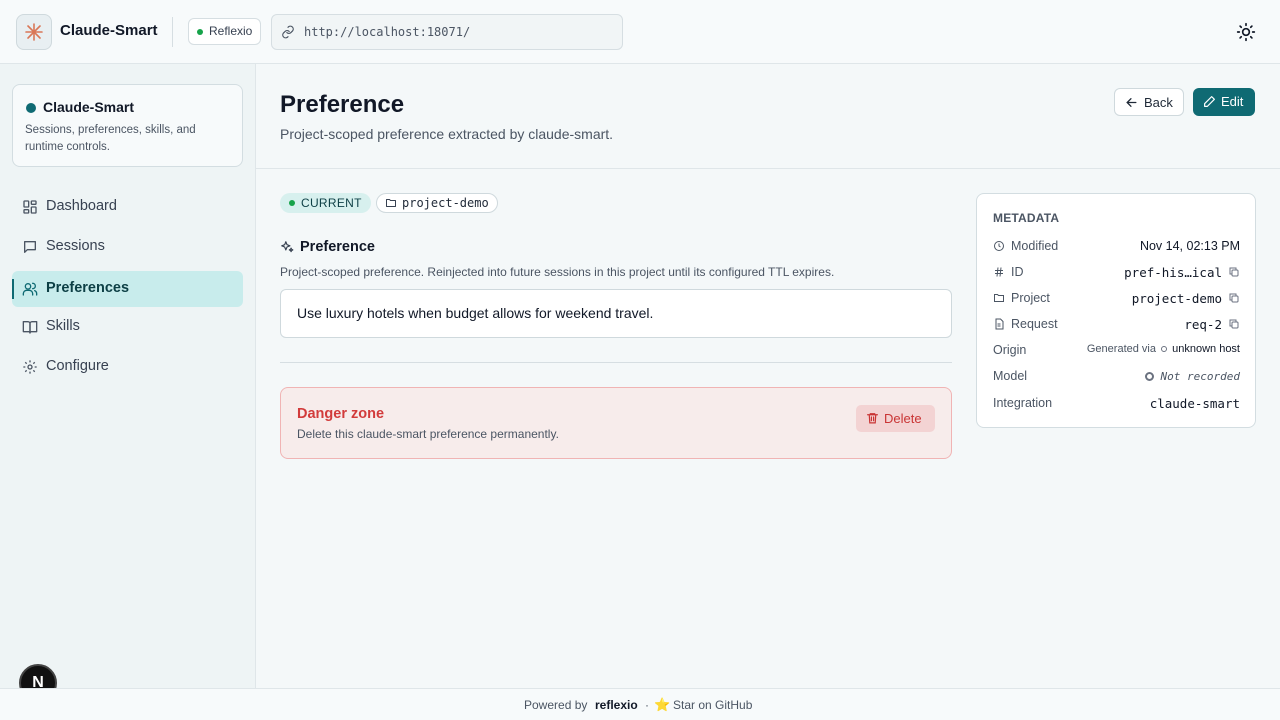 The height and width of the screenshot is (720, 1280). I want to click on back-button: Back, so click(1149, 102).